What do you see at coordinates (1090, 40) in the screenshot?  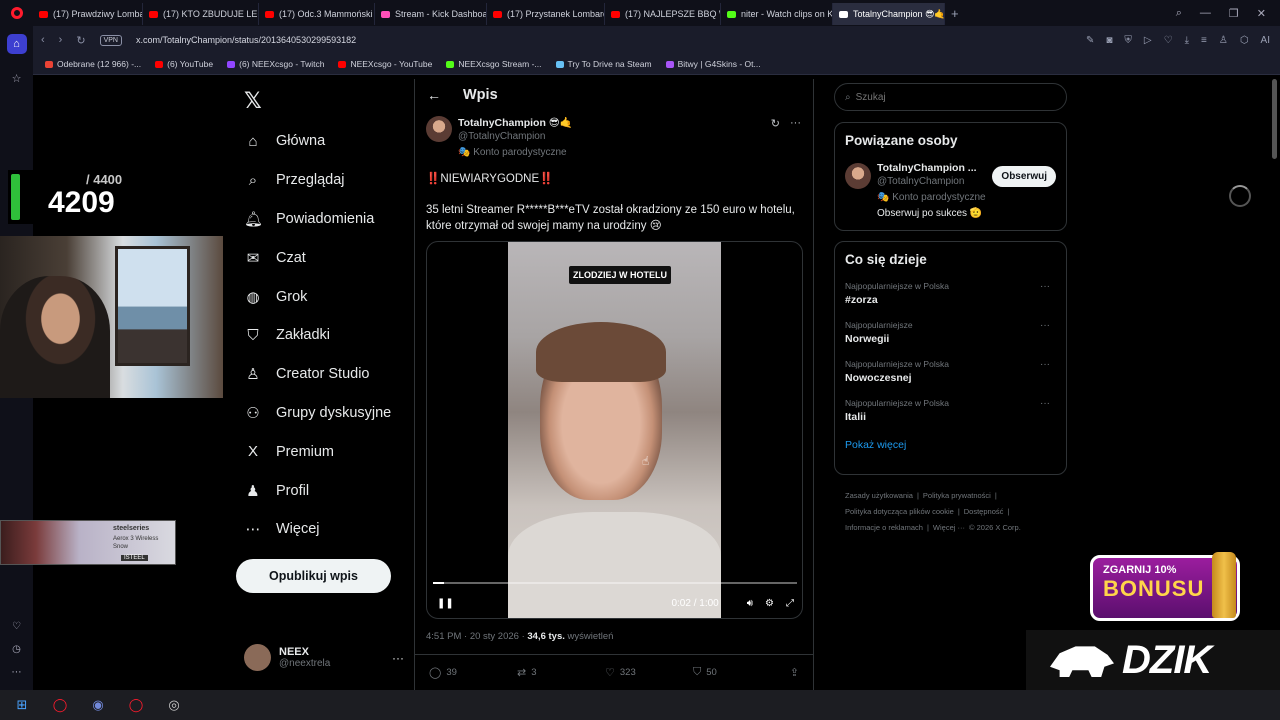 I see `edit-icon: ✎` at bounding box center [1090, 40].